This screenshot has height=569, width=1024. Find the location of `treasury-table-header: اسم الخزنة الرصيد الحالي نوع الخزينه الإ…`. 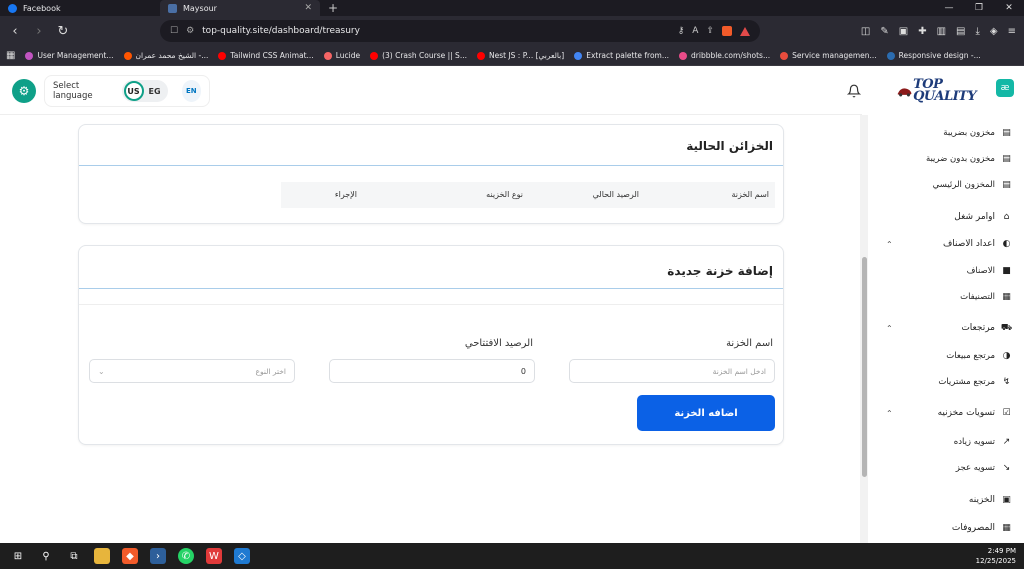

treasury-table-header: اسم الخزنة الرصيد الحالي نوع الخزينه الإ… is located at coordinates (528, 195).